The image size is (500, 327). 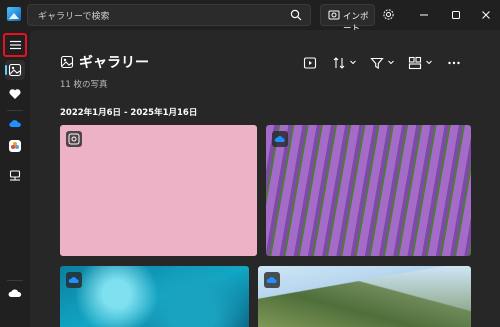 What do you see at coordinates (388, 14) in the screenshot?
I see `gear-icon` at bounding box center [388, 14].